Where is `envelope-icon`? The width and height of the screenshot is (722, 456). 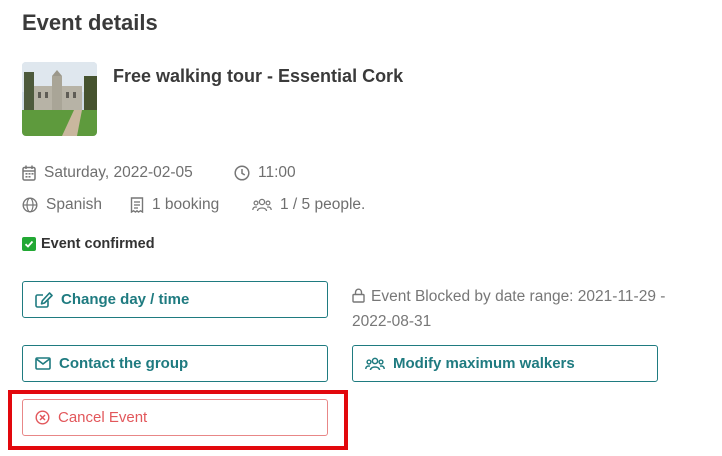
envelope-icon is located at coordinates (43, 363).